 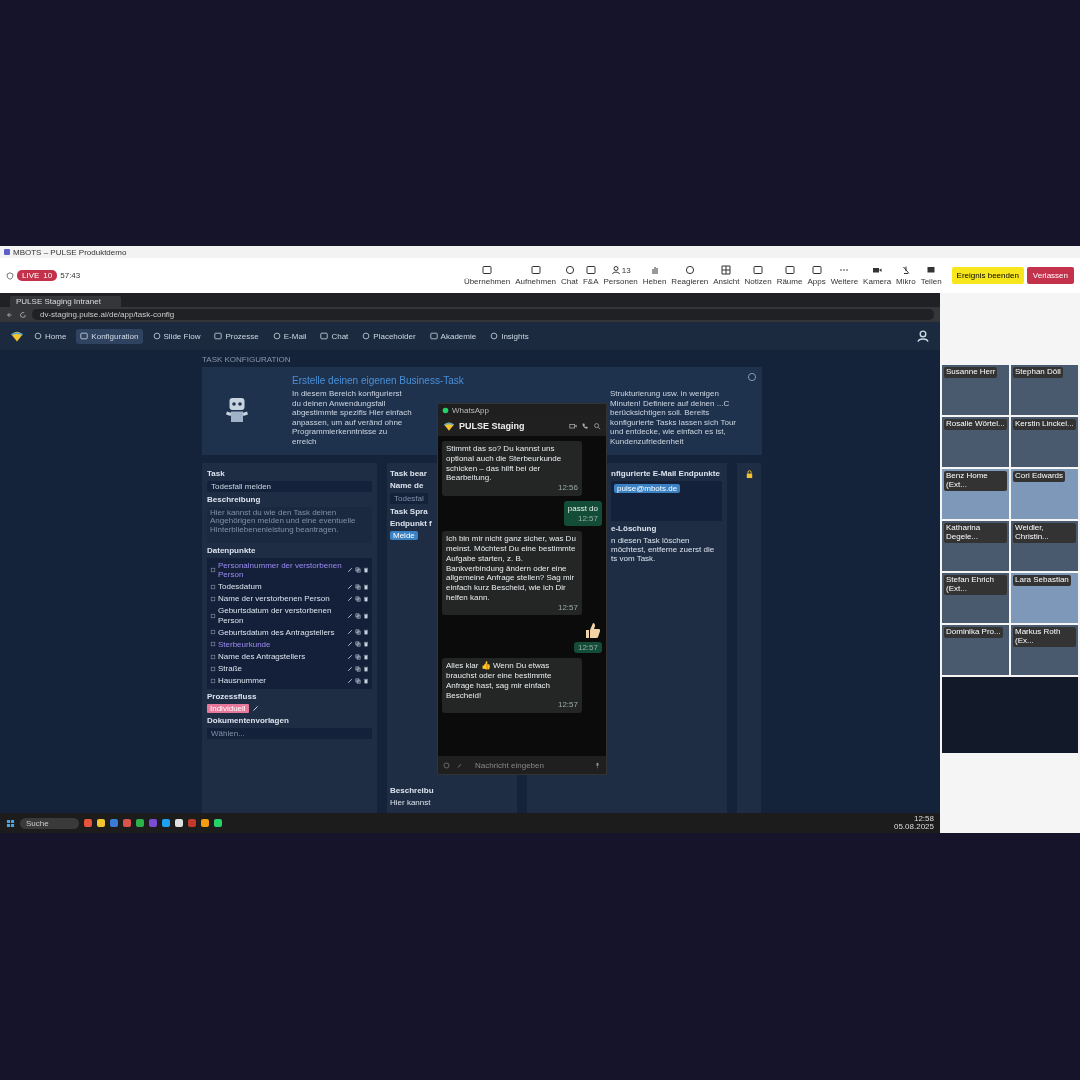 I want to click on whatsapp-icon, so click(x=445, y=410).